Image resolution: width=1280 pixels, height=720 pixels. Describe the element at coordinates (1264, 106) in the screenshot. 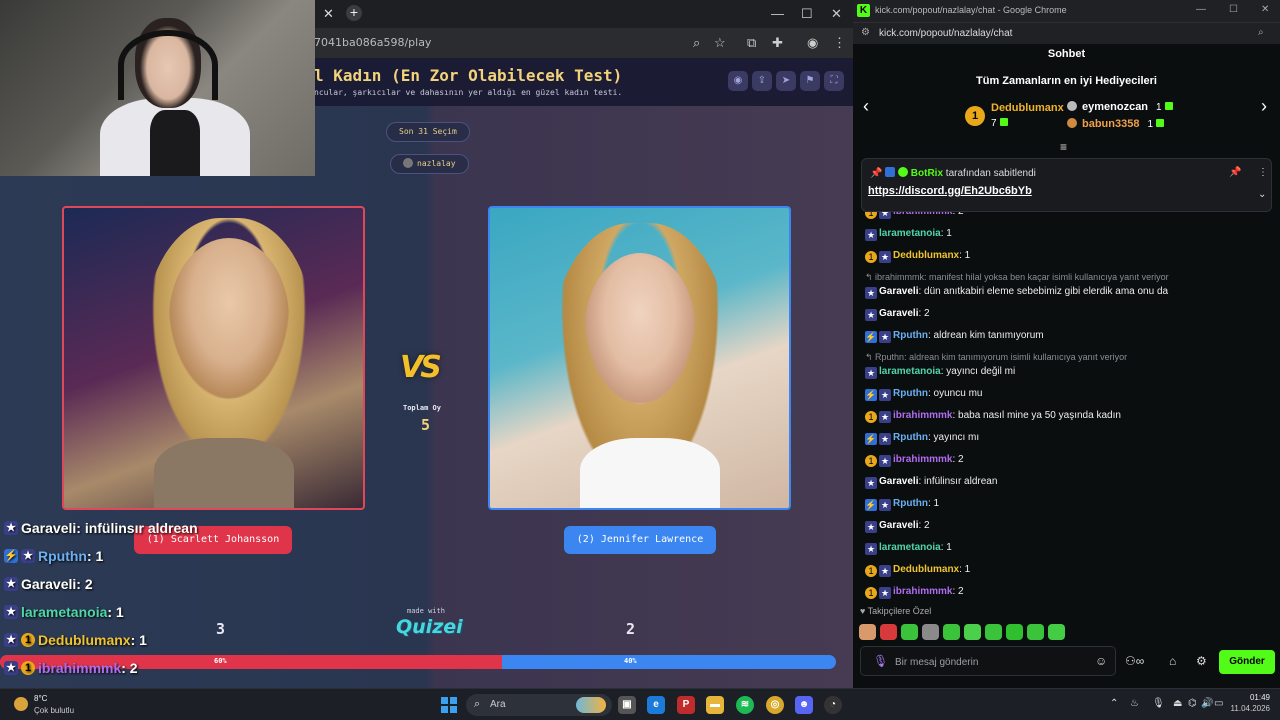

I see `gifters-next-arrow-icon: ›` at that location.